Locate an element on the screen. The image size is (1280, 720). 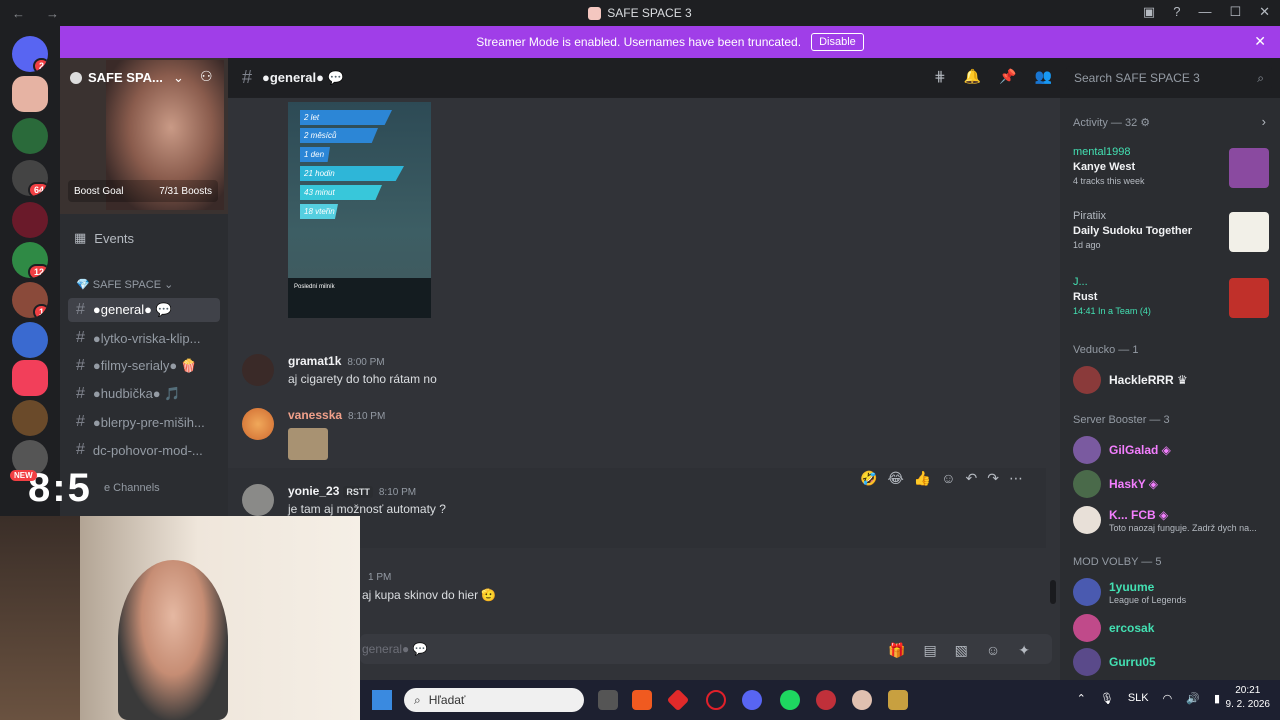
message-author: gramat1k 8:00 PM is located at coordinates (336, 361).